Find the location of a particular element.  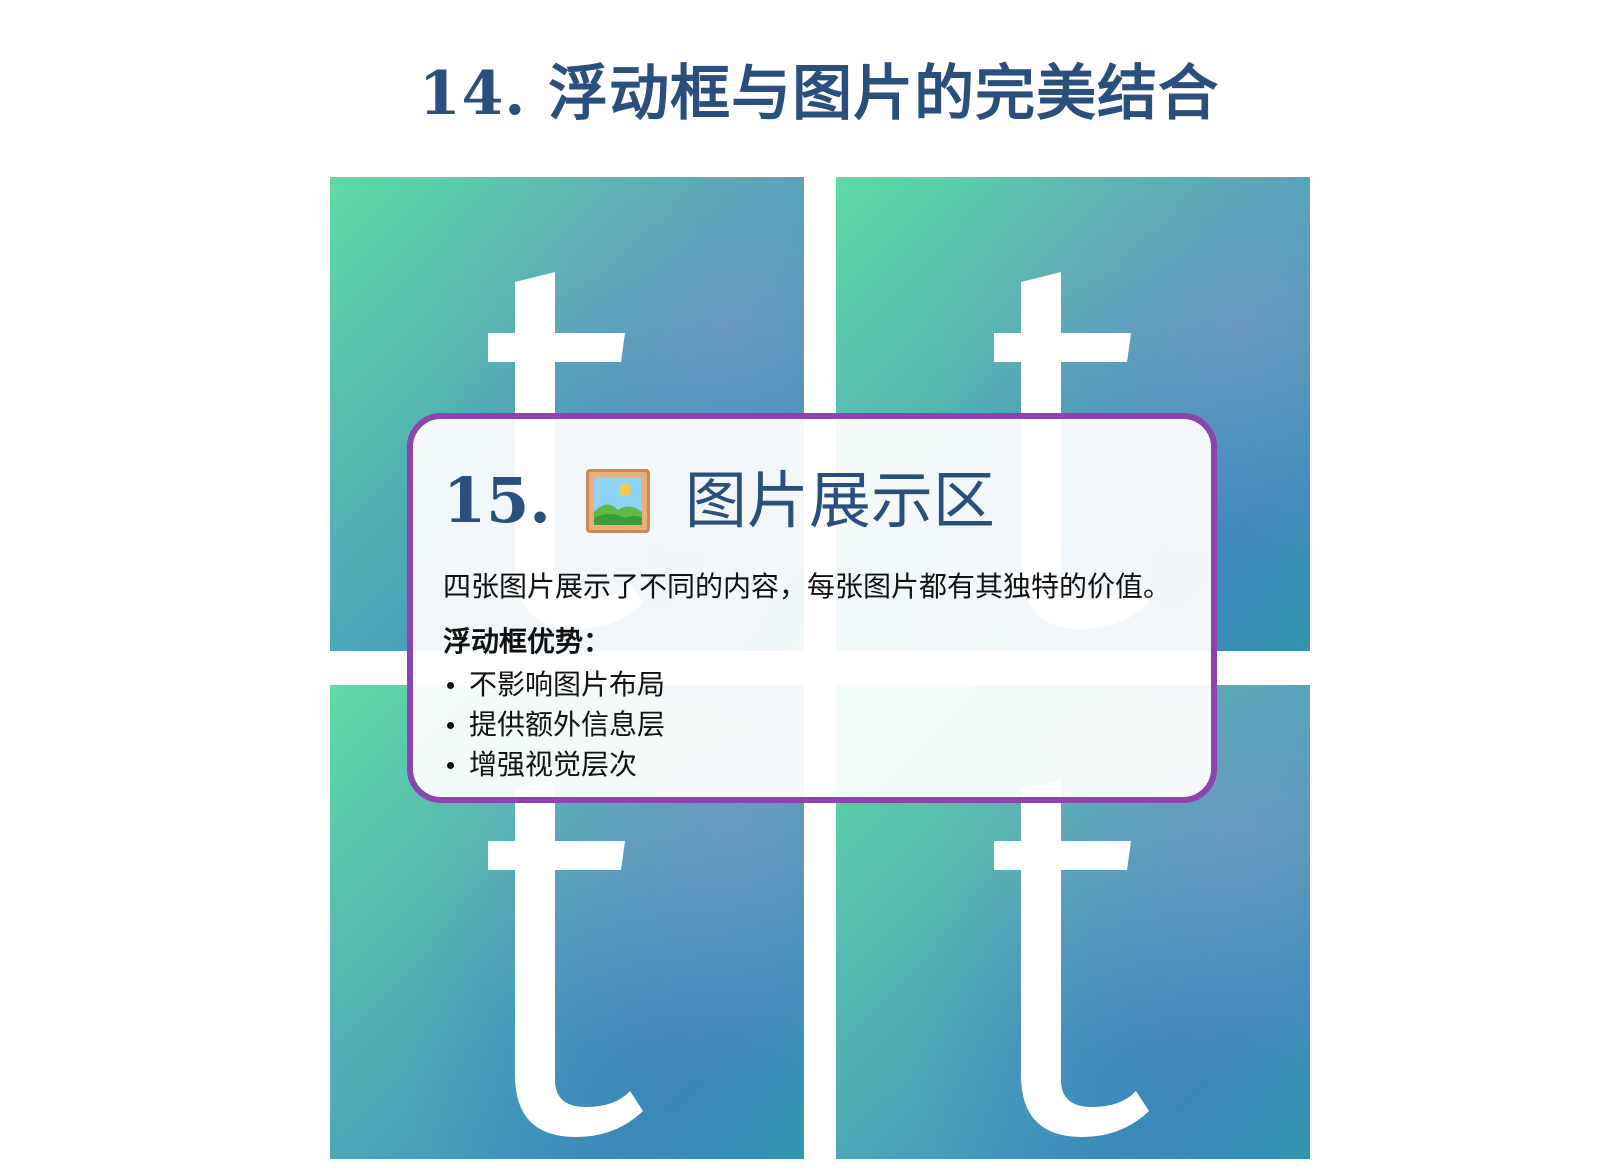

advantages-title: 浮动框优势： is located at coordinates (527, 641).